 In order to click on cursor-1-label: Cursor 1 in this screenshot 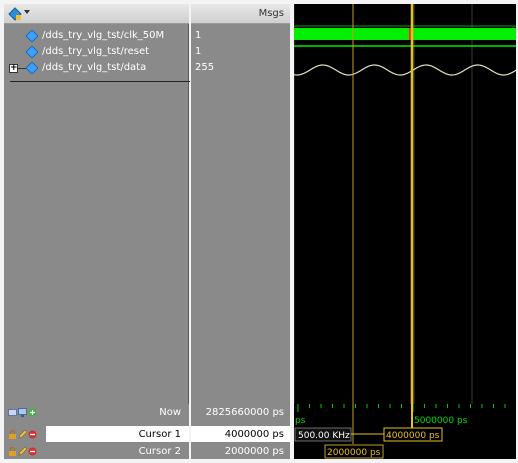, I will do `click(159, 434)`.